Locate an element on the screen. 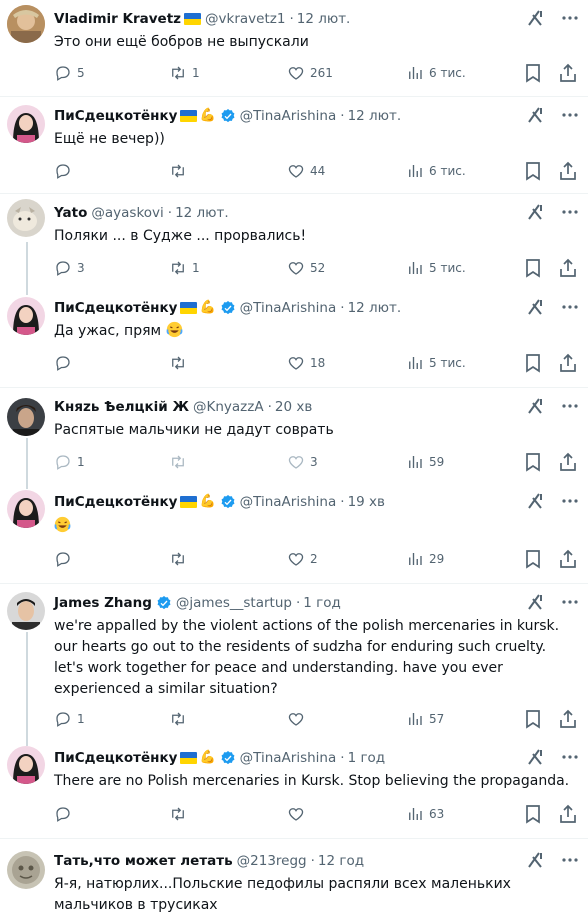 This screenshot has height=919, width=588. timestamp: 20 хв is located at coordinates (293, 407).